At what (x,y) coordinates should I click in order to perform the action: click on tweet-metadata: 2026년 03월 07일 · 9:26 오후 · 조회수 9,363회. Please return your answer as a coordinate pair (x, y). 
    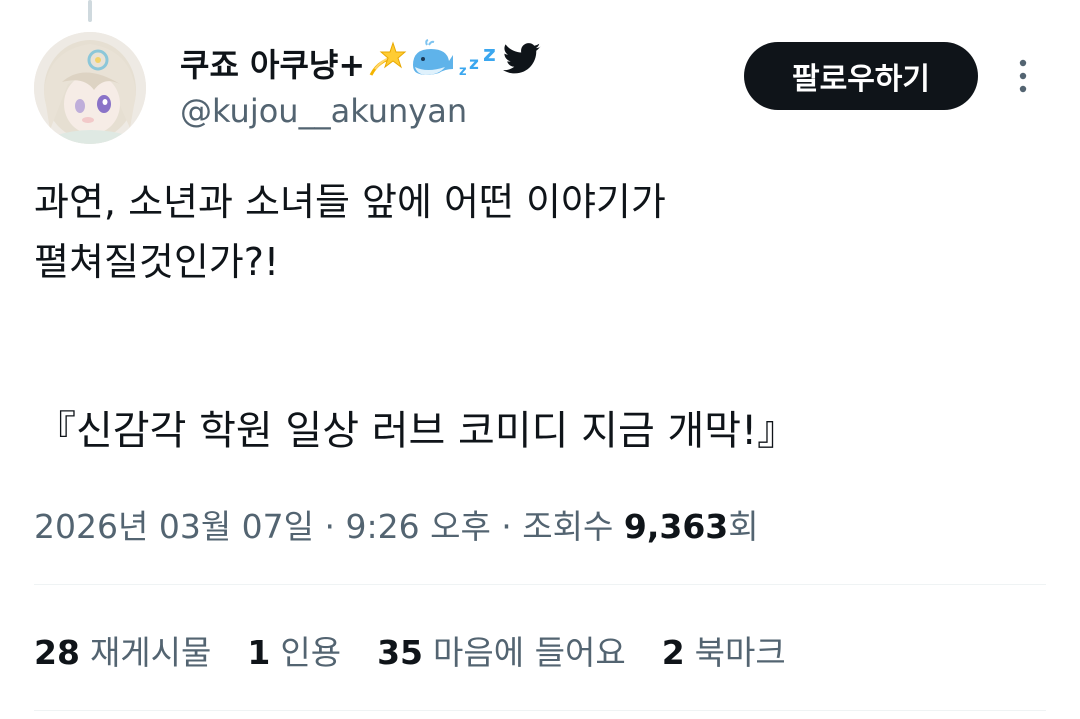
    Looking at the image, I should click on (396, 524).